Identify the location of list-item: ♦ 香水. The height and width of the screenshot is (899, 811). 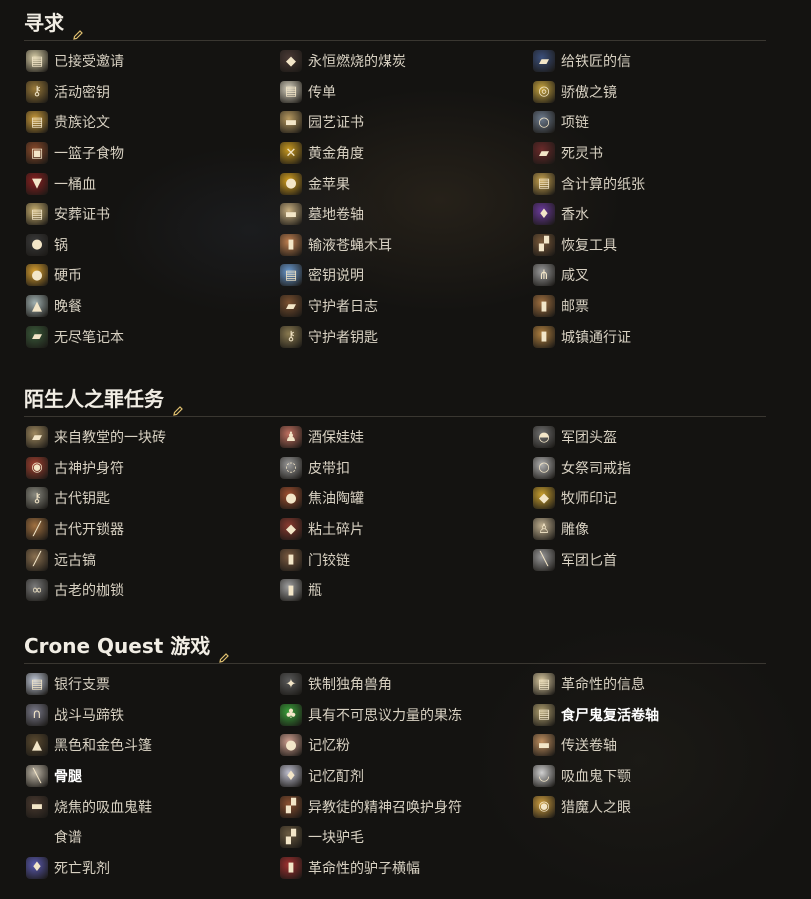
(648, 214).